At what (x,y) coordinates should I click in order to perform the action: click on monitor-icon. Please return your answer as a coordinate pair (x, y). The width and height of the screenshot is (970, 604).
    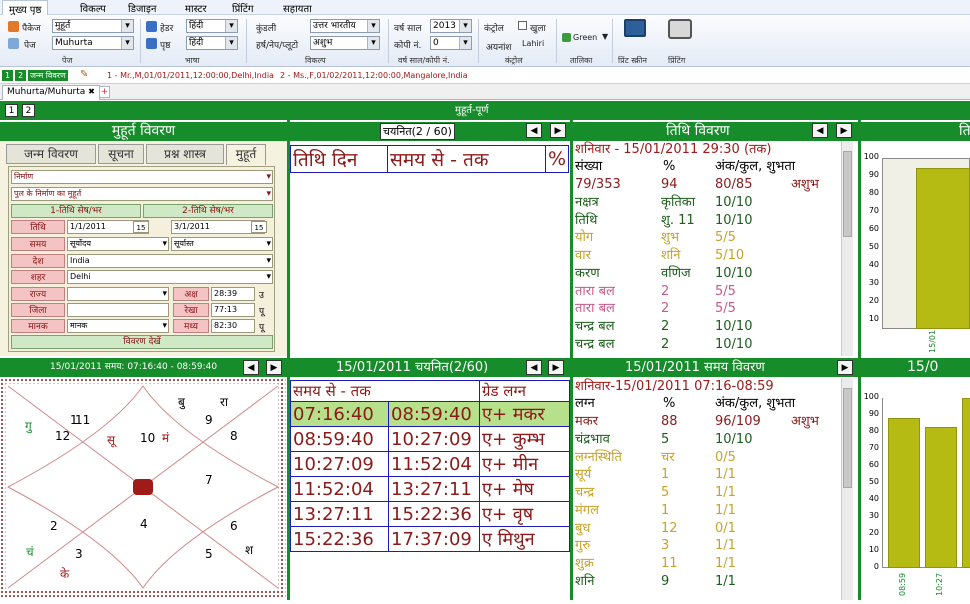
    Looking at the image, I should click on (635, 28).